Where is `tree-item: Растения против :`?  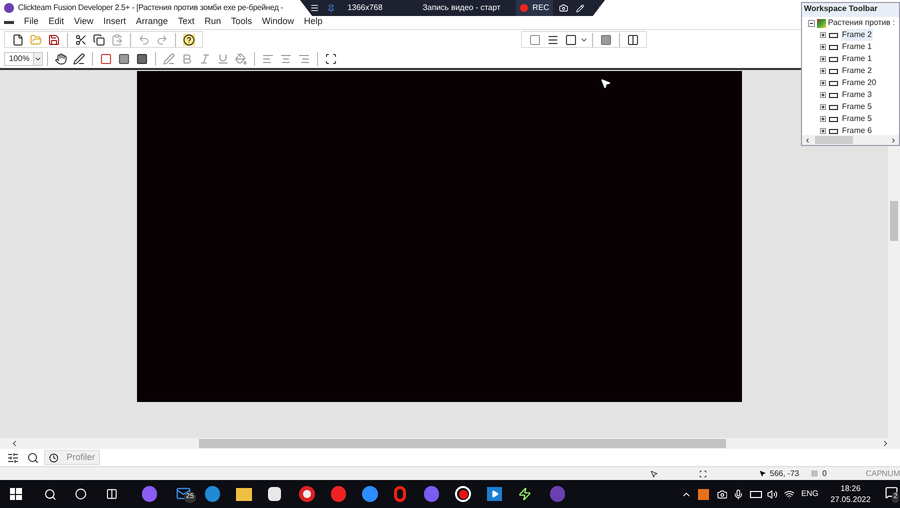 tree-item: Растения против : is located at coordinates (861, 23).